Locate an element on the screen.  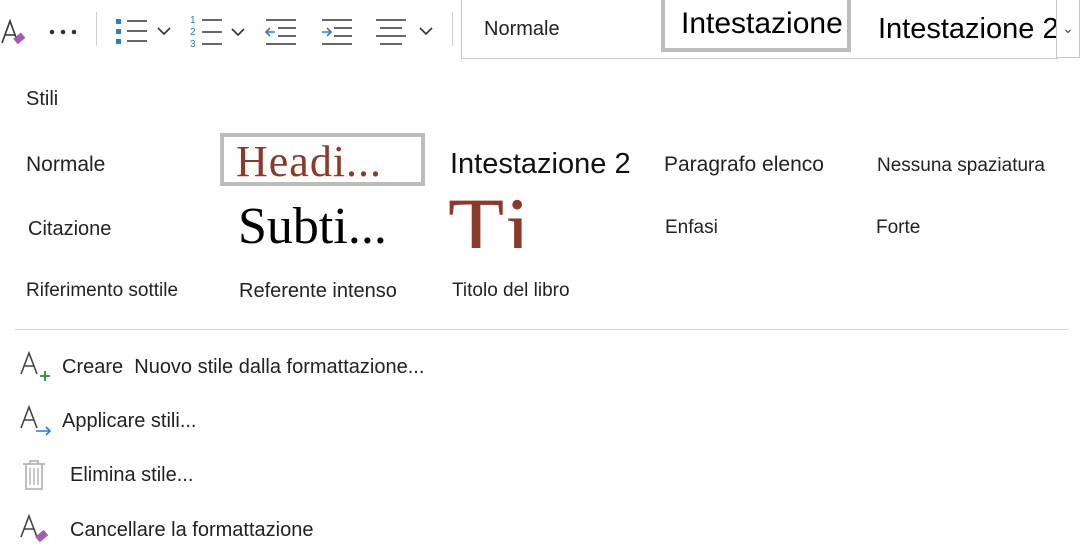
style-forte: Forte is located at coordinates (898, 228).